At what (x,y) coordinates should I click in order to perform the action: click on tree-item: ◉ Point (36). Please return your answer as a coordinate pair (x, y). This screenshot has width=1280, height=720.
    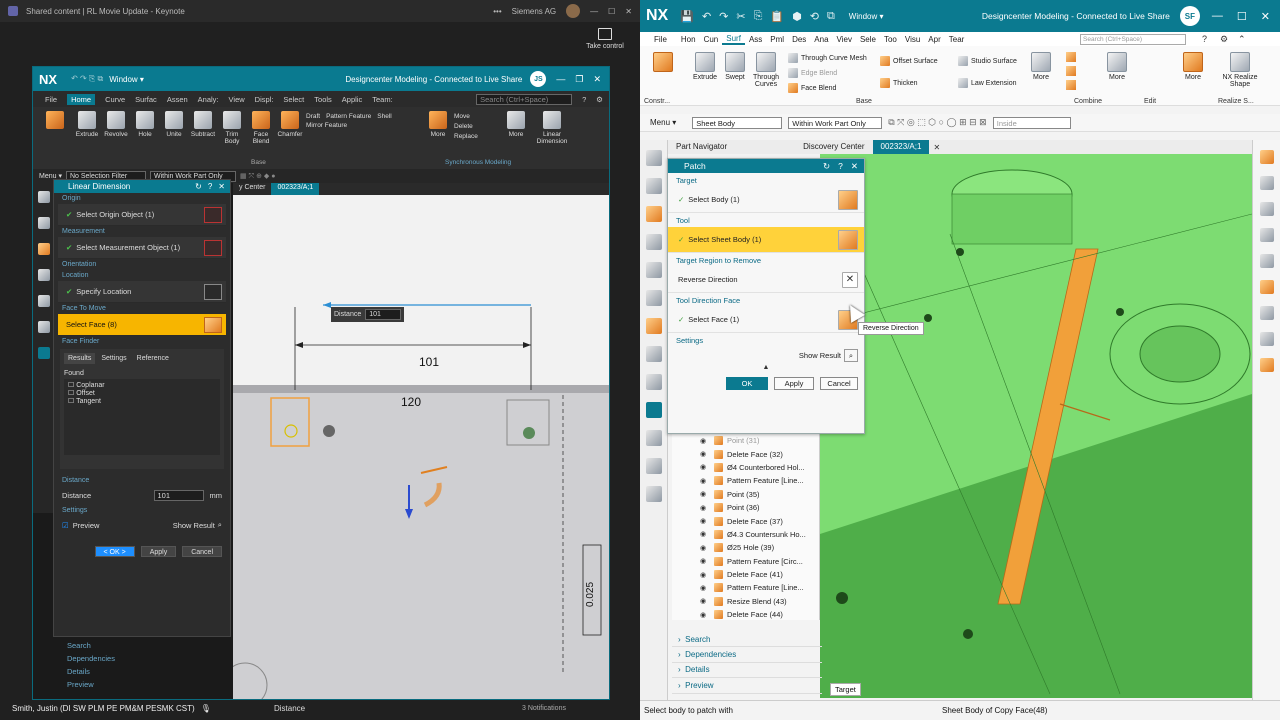
    Looking at the image, I should click on (745, 507).